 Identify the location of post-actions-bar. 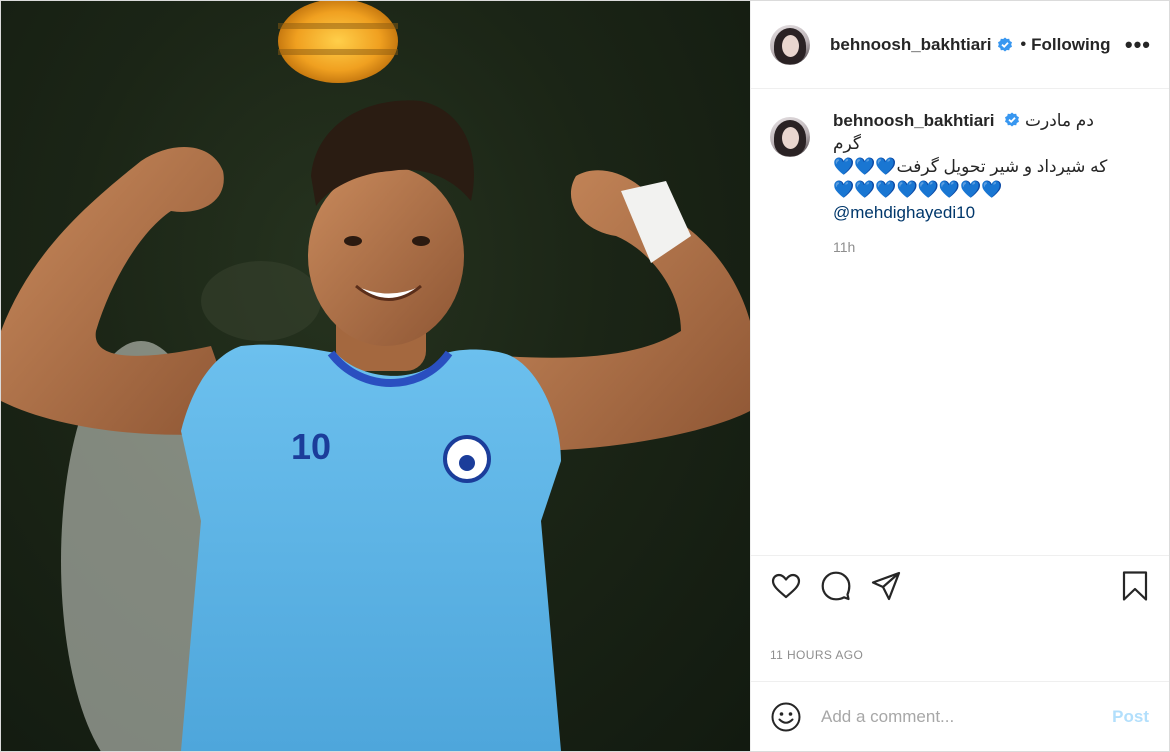
(960, 585).